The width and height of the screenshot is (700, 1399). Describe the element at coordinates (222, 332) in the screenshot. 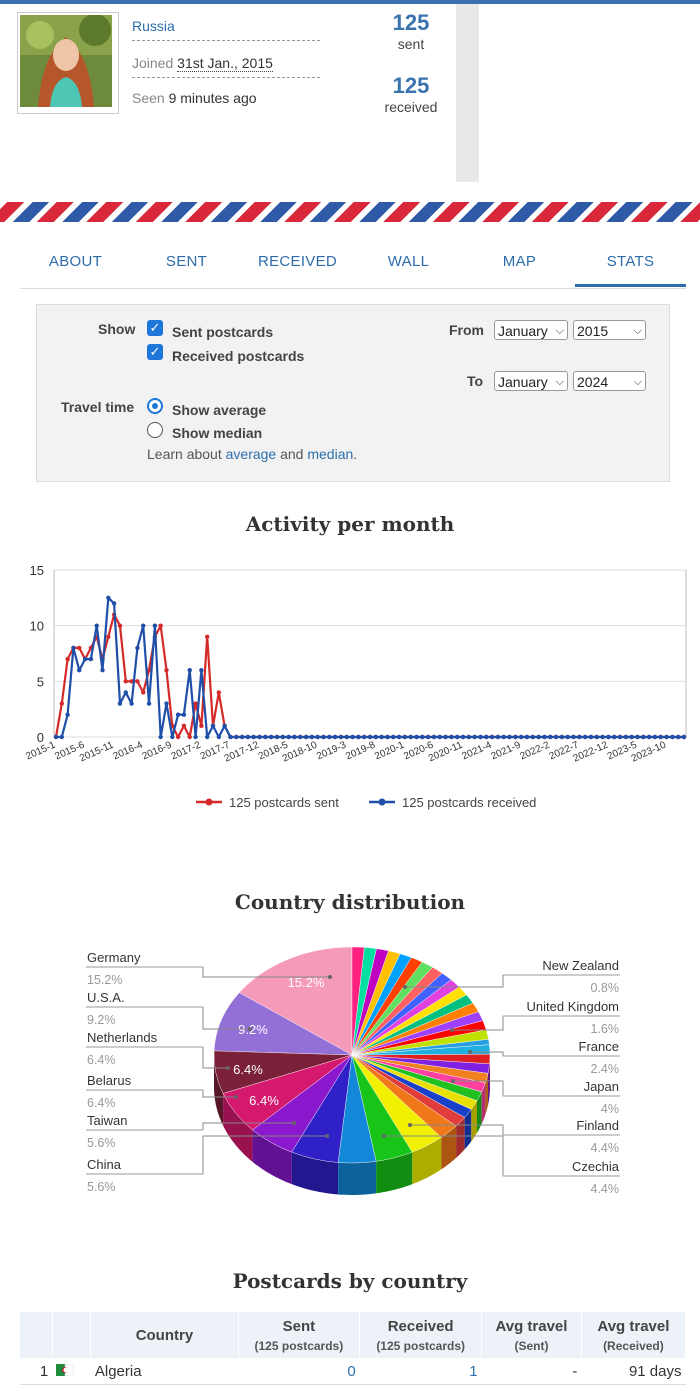

I see `sent-postcards-label: Sent postcards` at that location.